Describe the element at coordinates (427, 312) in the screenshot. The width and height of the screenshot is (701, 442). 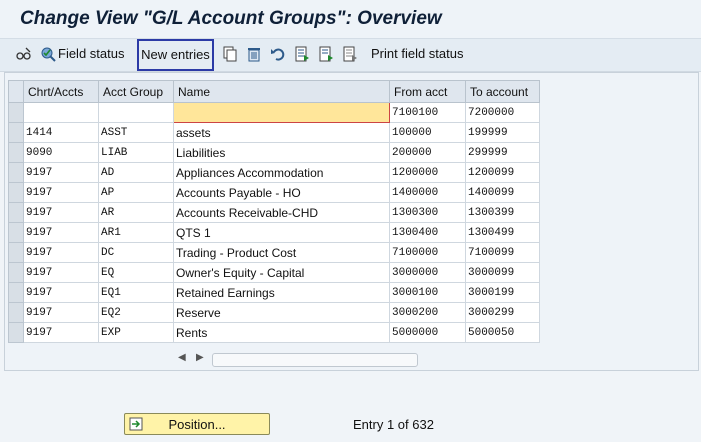
I see `cell-from-acct: 3000200` at that location.